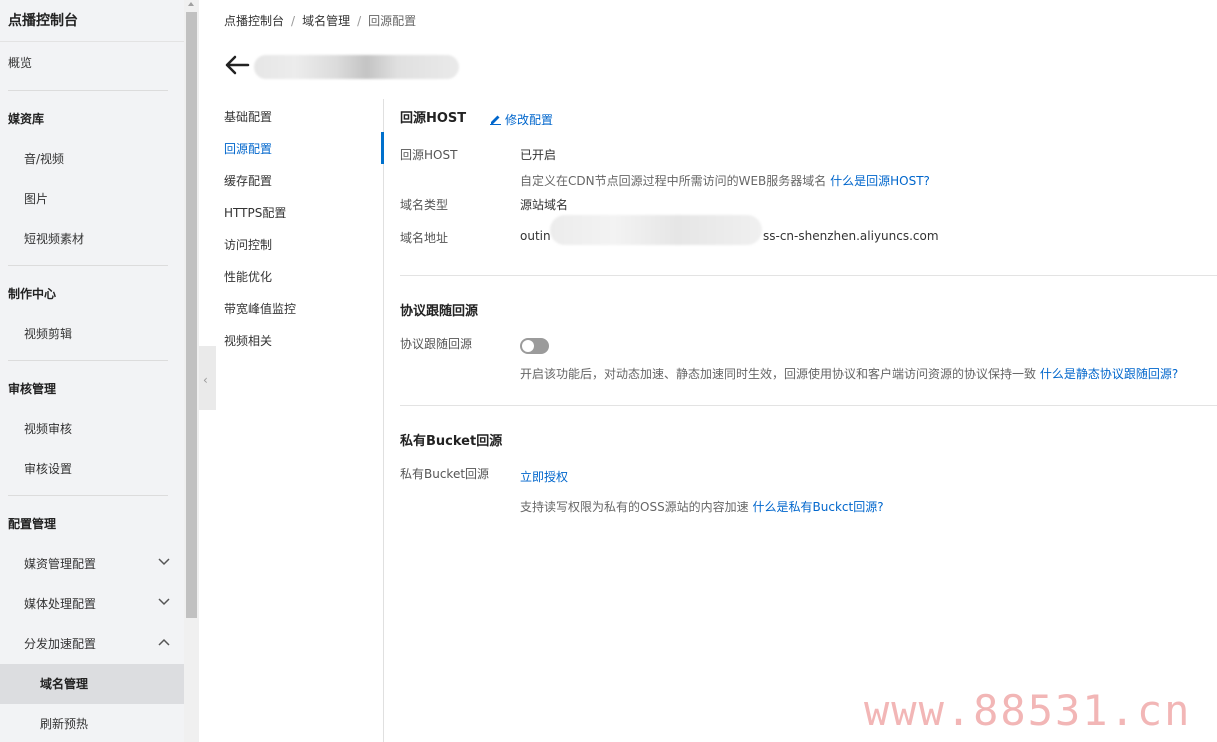 This screenshot has height=742, width=1217. What do you see at coordinates (424, 238) in the screenshot?
I see `label-domain-address: 域名地址` at bounding box center [424, 238].